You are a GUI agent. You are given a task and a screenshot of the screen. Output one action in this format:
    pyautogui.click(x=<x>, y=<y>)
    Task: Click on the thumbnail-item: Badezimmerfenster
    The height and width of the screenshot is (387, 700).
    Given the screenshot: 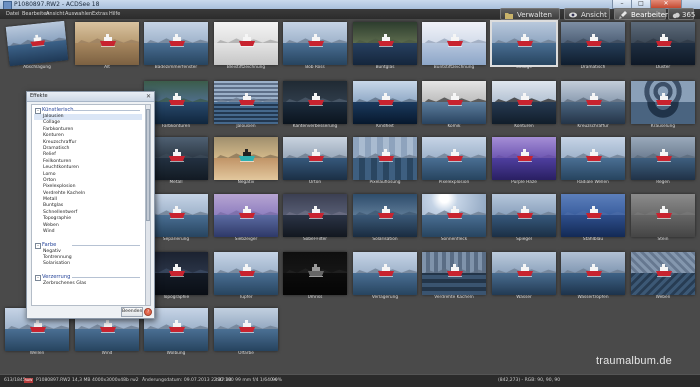 What is the action you would take?
    pyautogui.click(x=176, y=46)
    